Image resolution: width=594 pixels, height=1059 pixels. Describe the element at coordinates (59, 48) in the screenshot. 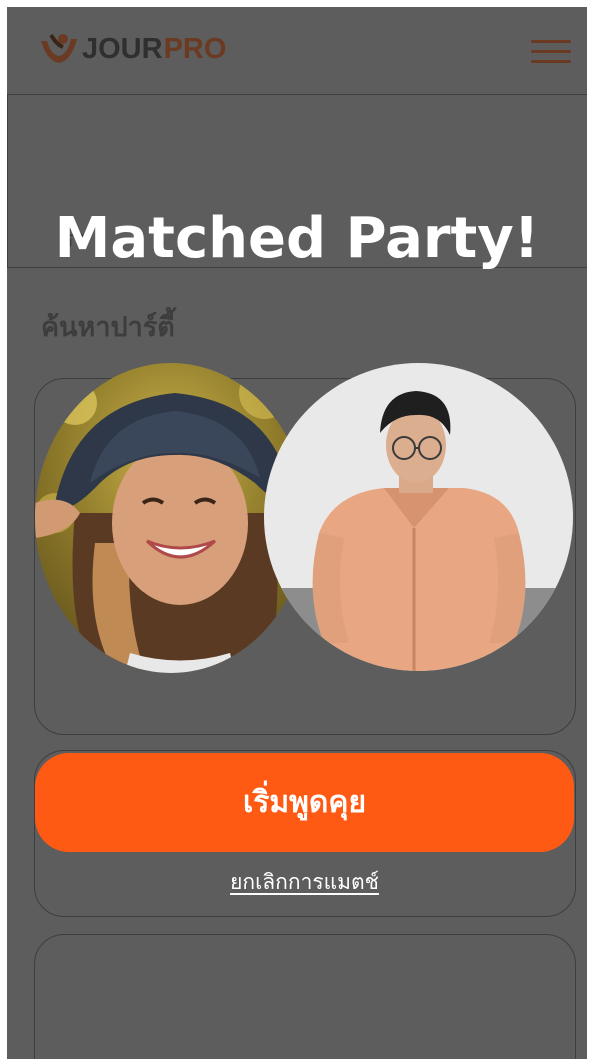

I see `logo-mark-icon` at that location.